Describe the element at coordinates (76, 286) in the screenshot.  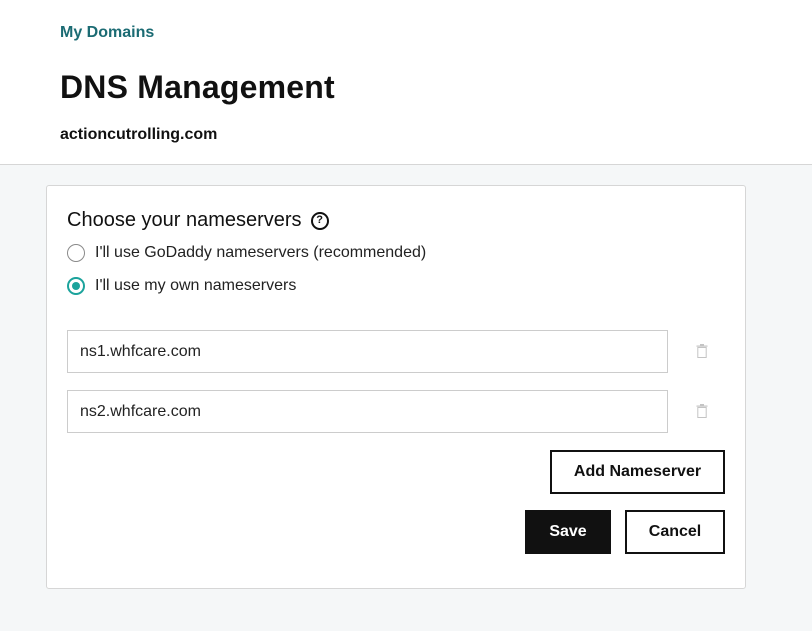
I see `radio-button-checked` at that location.